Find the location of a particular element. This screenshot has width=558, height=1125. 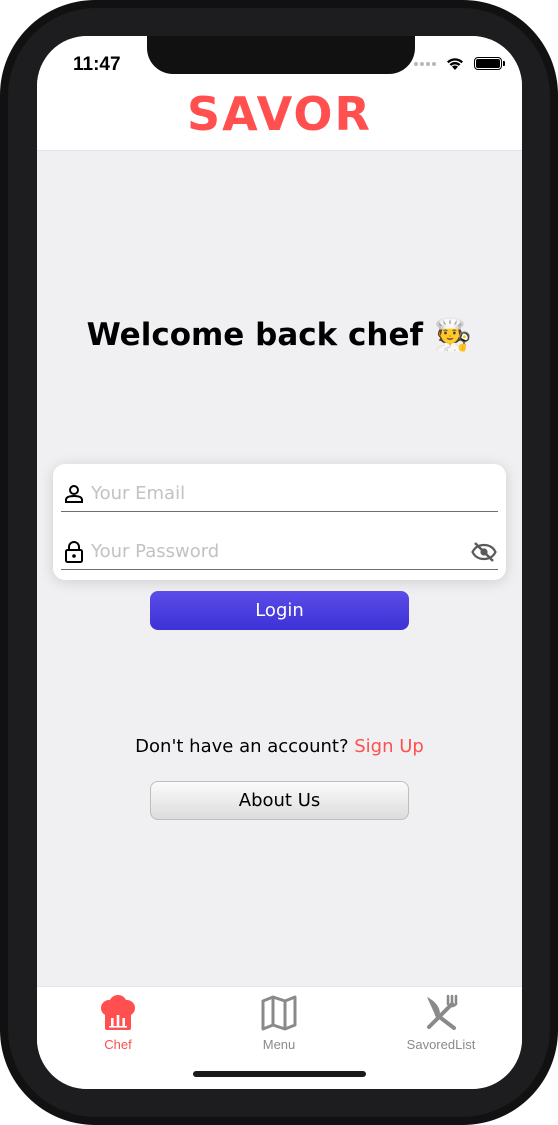

tab-savoredlist: SavoredList is located at coordinates (441, 1022).